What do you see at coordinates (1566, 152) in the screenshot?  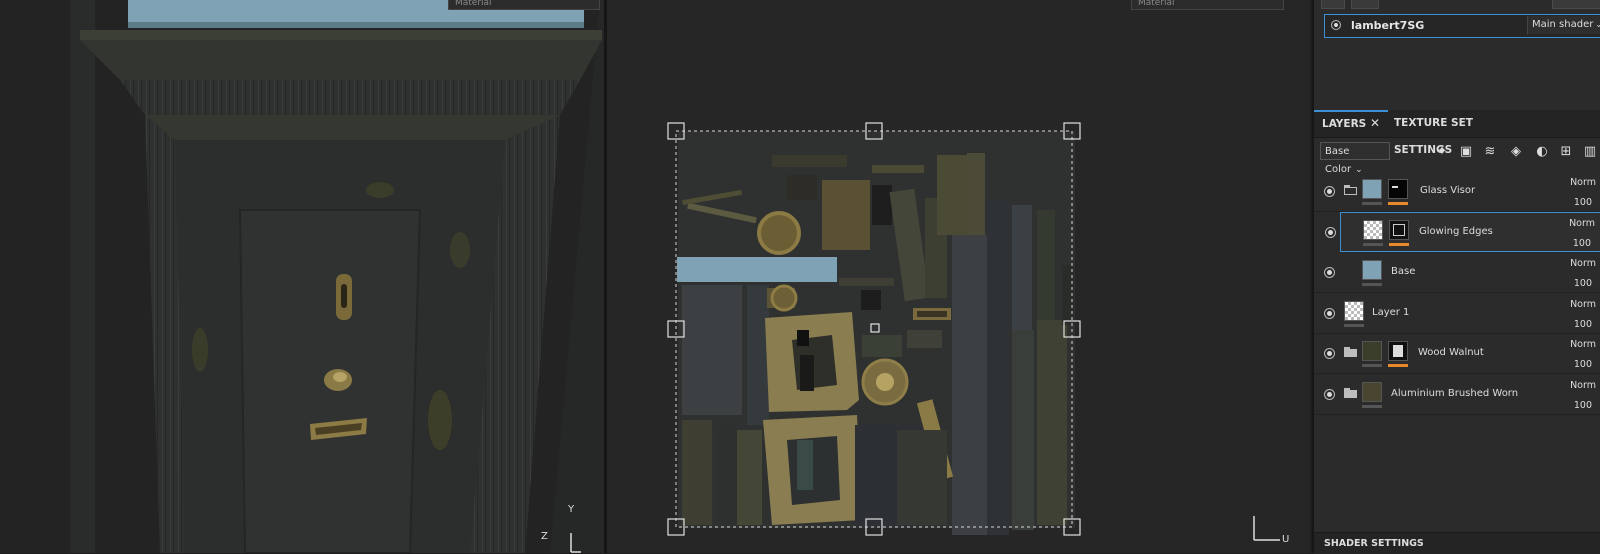 I see `add-folder-icon: ⊞` at bounding box center [1566, 152].